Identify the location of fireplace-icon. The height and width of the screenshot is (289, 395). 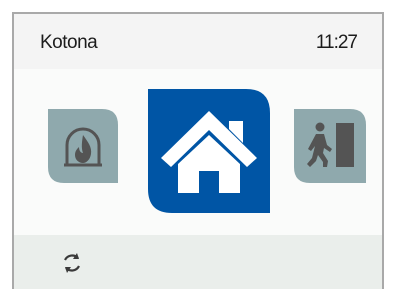
(83, 146).